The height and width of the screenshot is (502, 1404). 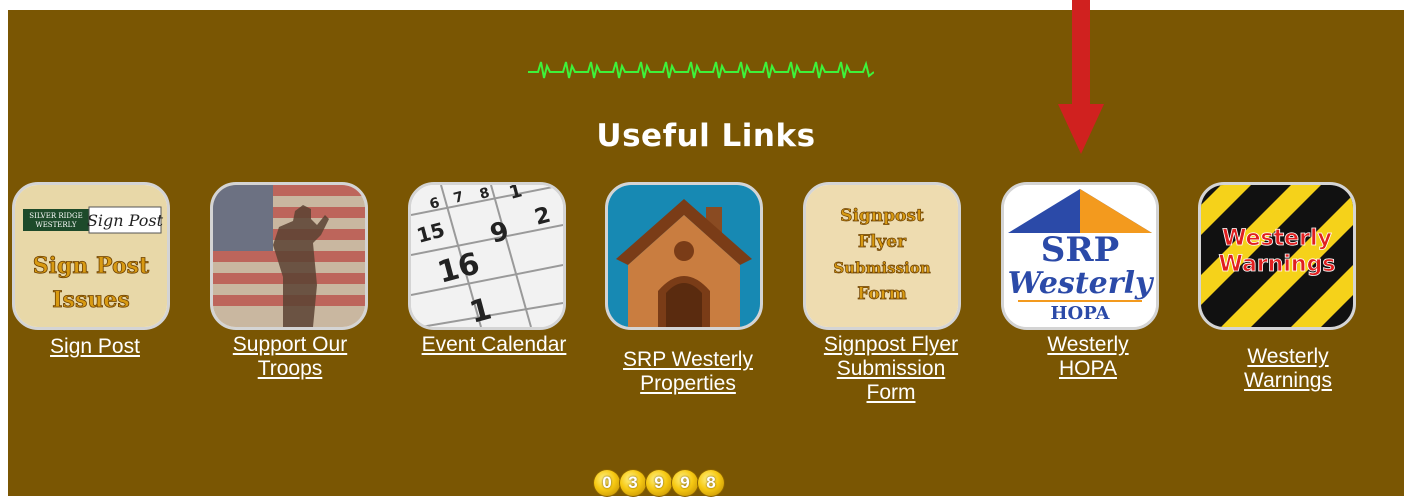 I want to click on link-srp-properties-line2: Properties, so click(x=688, y=383).